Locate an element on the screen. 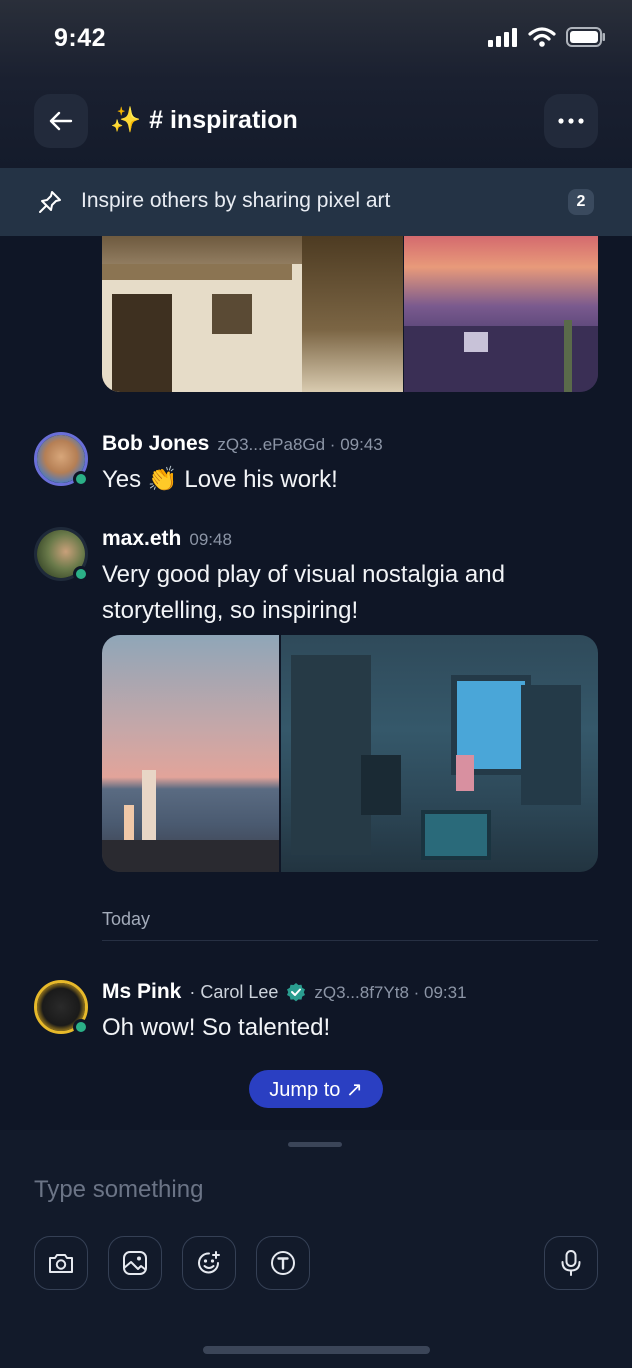 The width and height of the screenshot is (632, 1368). text-format-button is located at coordinates (283, 1263).